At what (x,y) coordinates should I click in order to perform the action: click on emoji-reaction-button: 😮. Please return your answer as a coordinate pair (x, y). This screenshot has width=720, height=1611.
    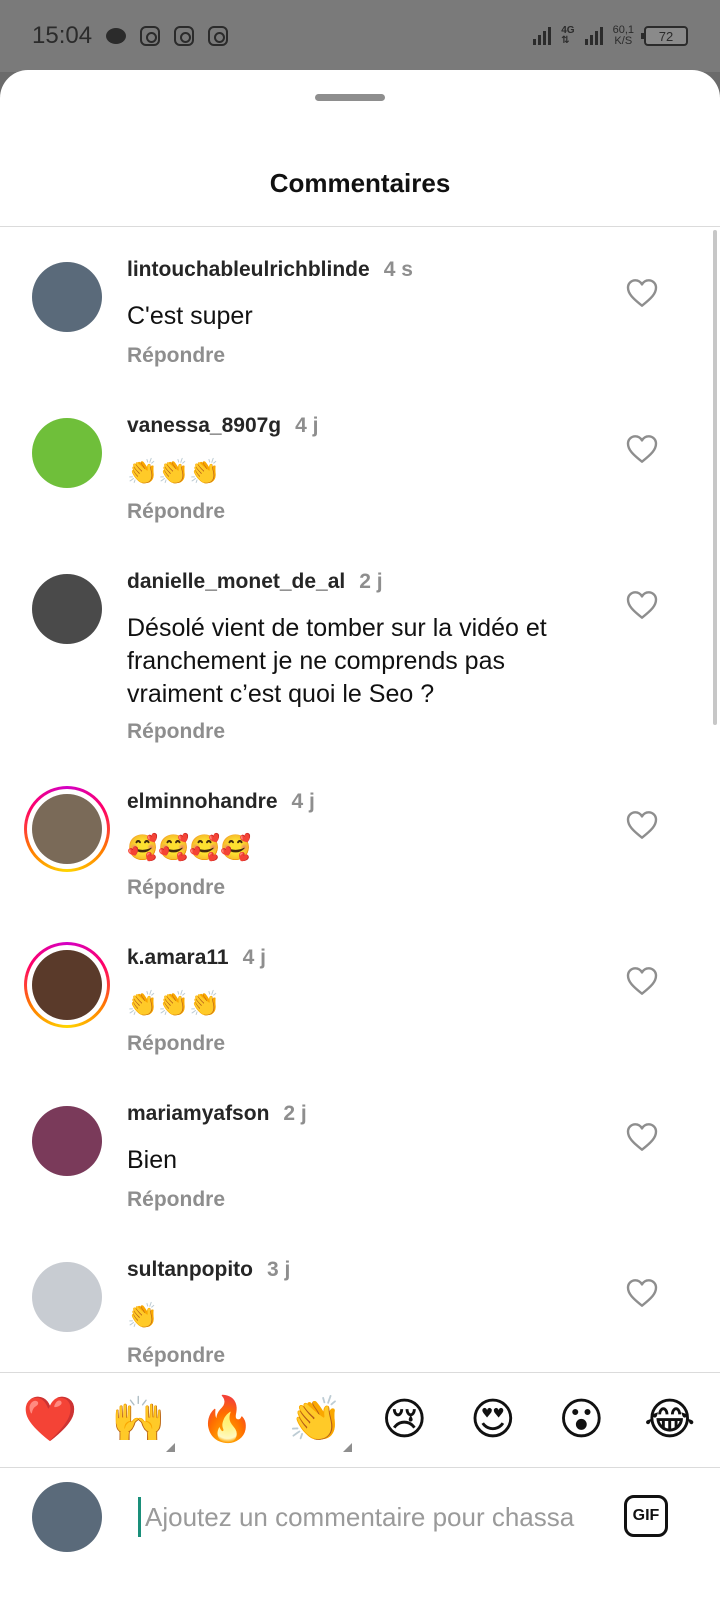
    Looking at the image, I should click on (581, 1420).